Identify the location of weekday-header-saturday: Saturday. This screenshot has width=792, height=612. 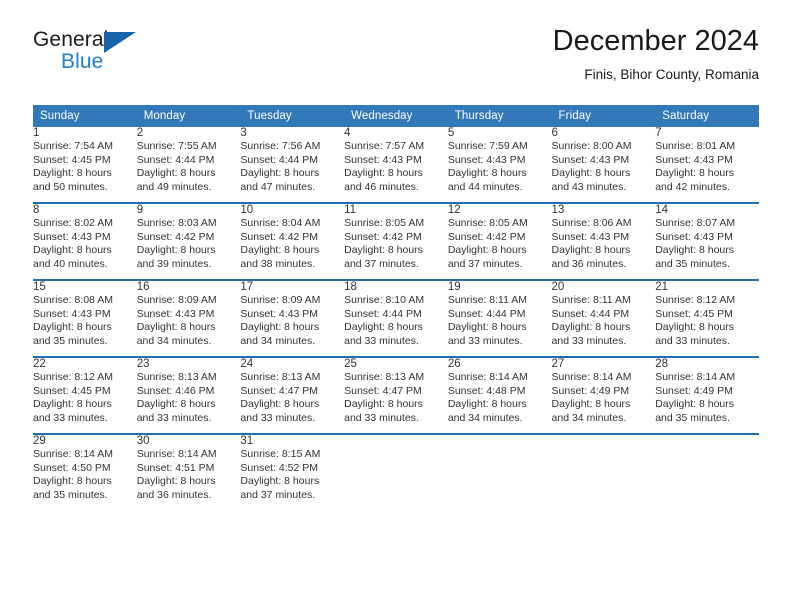
(707, 116).